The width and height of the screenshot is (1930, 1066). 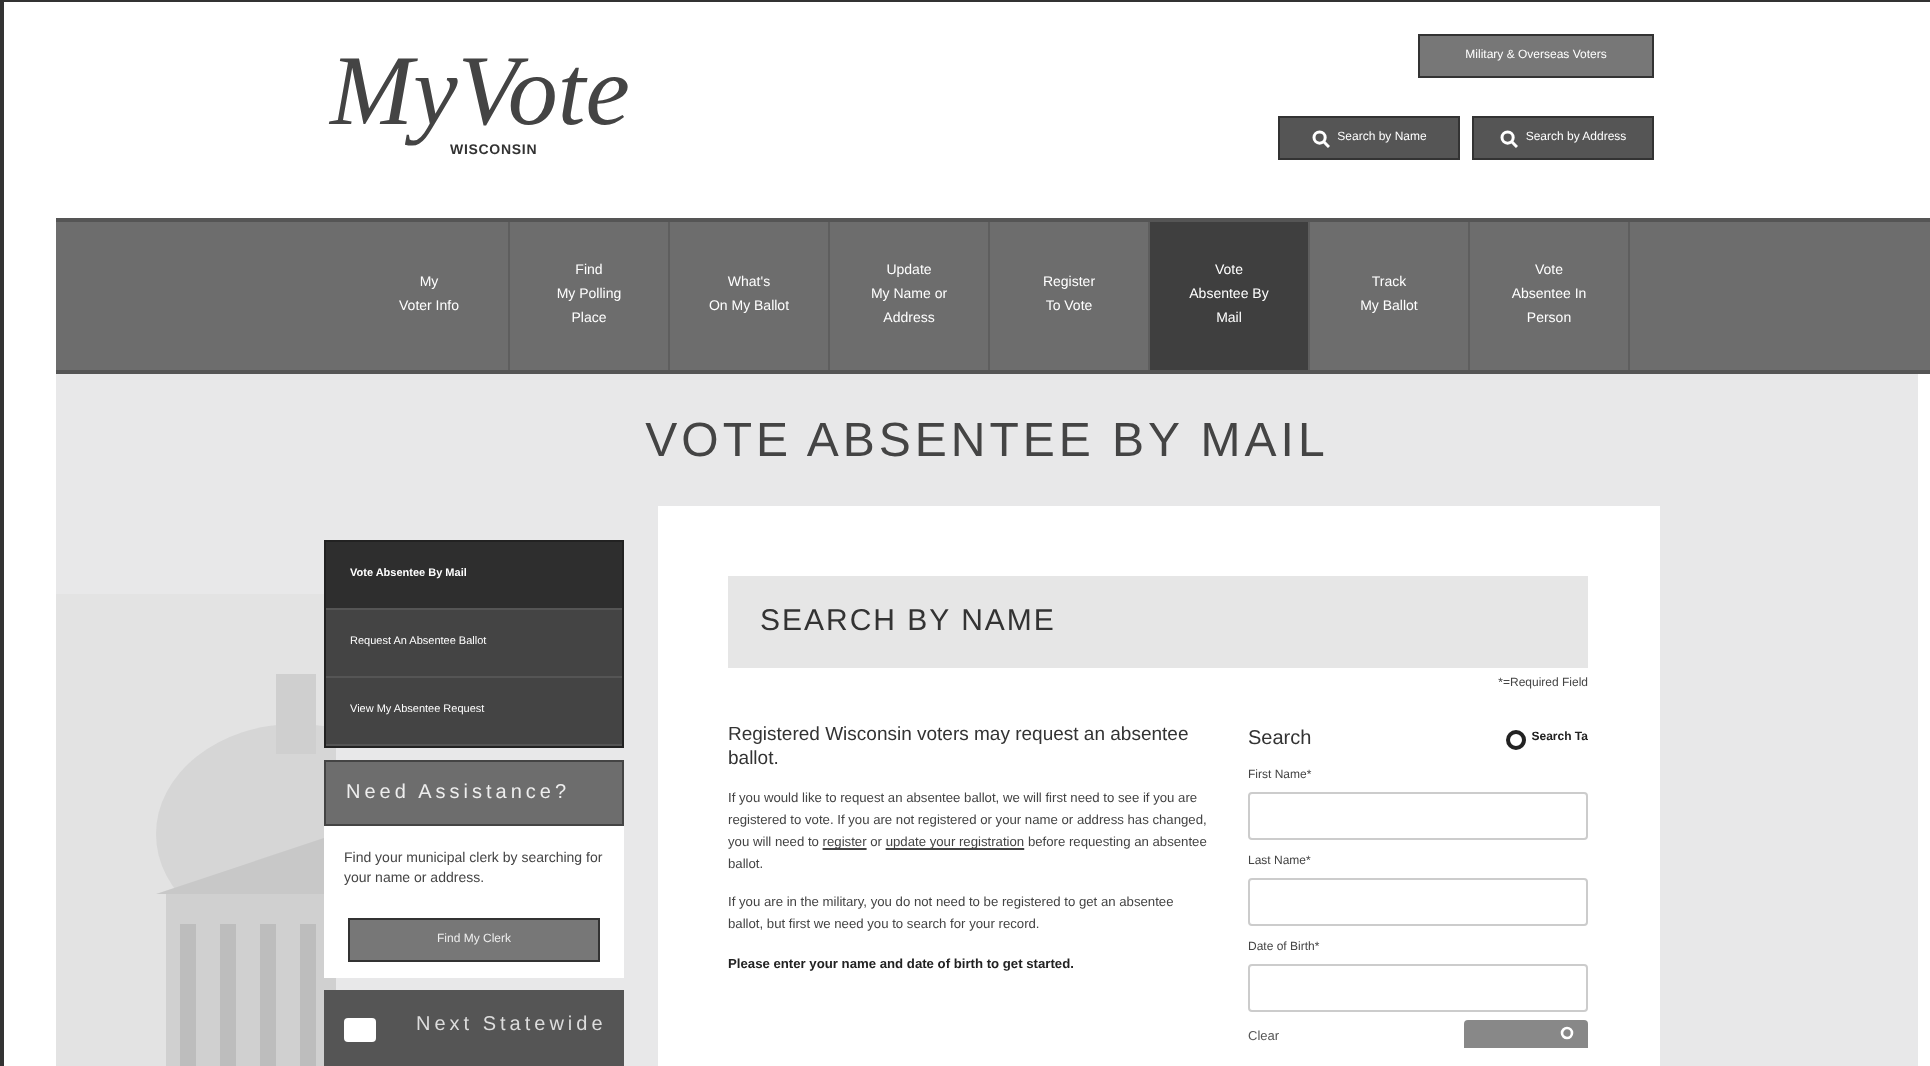 I want to click on logo-script: MyVote, so click(x=480, y=90).